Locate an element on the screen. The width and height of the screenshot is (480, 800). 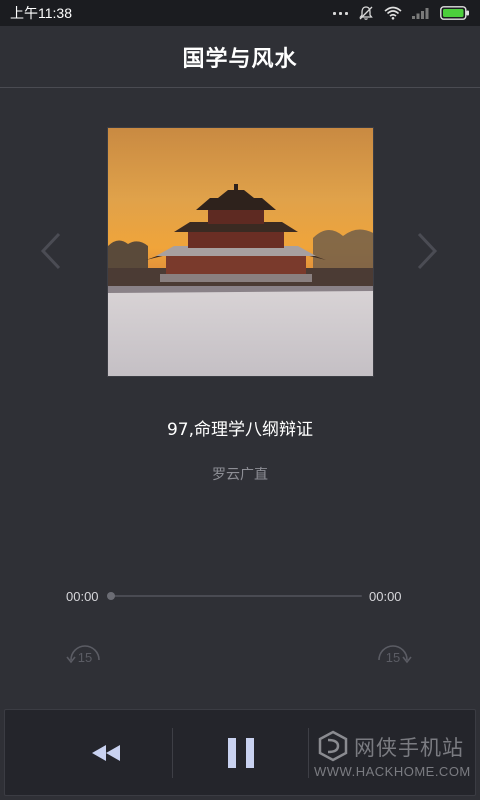
wifi-icon is located at coordinates (393, 13).